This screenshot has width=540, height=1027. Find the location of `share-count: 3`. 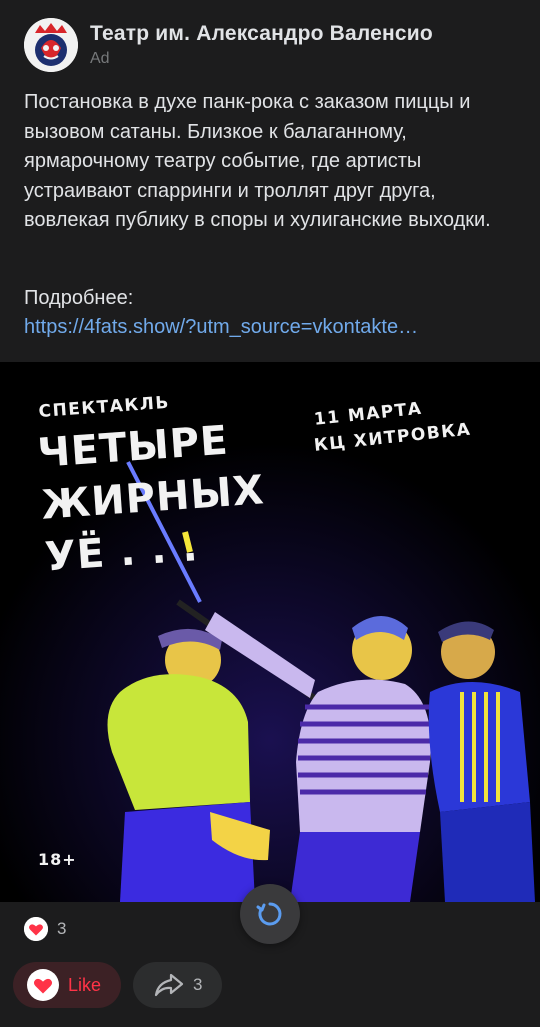

share-count: 3 is located at coordinates (198, 984).